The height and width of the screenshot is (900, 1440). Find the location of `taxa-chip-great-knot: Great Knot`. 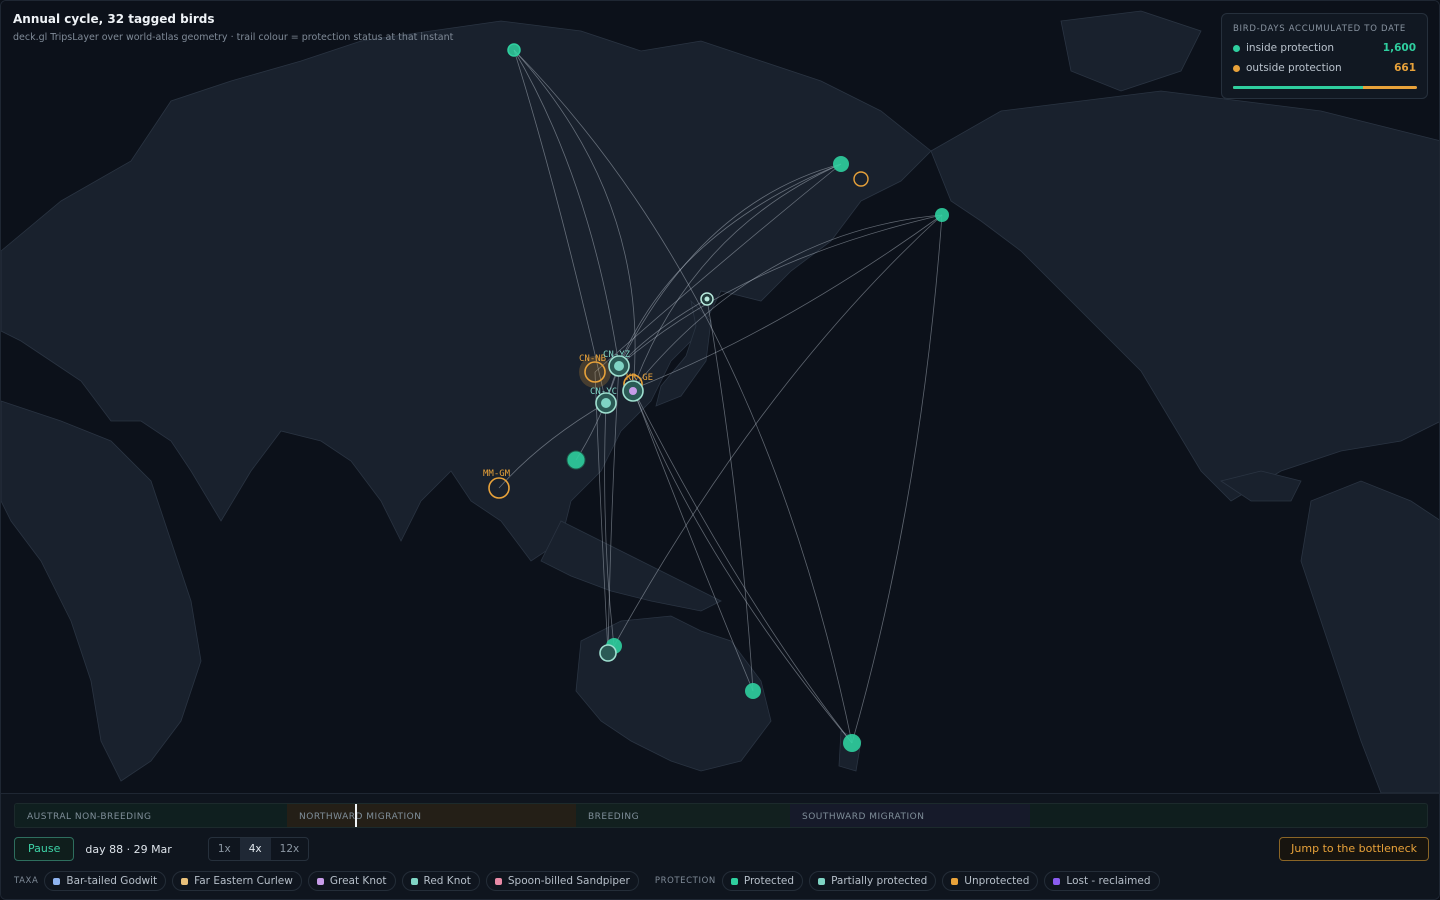

taxa-chip-great-knot: Great Knot is located at coordinates (351, 881).